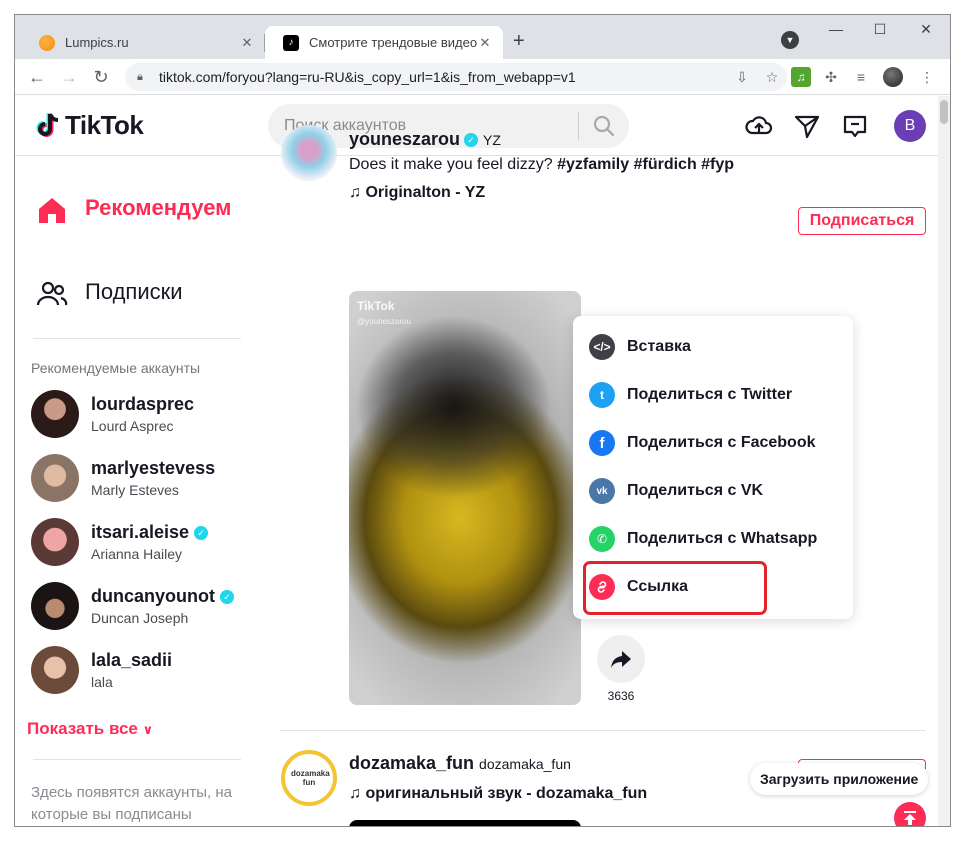  What do you see at coordinates (465, 498) in the screenshot?
I see `video-player: TikTok @youneszarou` at bounding box center [465, 498].